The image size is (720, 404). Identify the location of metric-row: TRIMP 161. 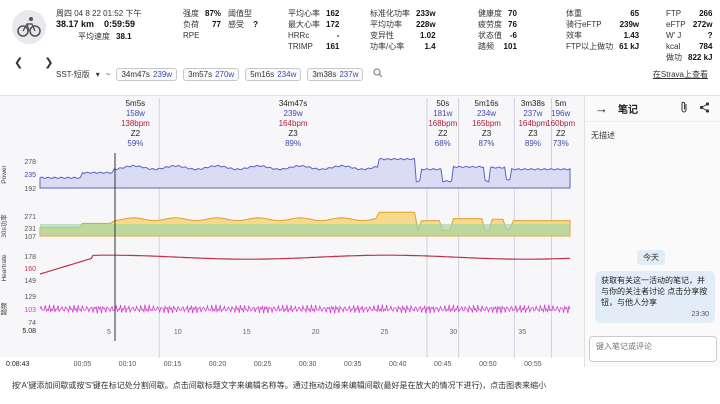
(313, 46).